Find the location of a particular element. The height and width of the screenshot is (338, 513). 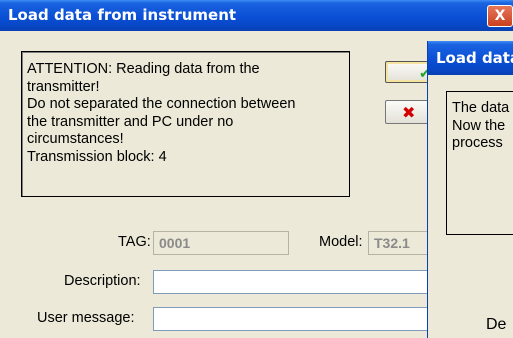

message-line: the transmitter and PC under no is located at coordinates (130, 121).